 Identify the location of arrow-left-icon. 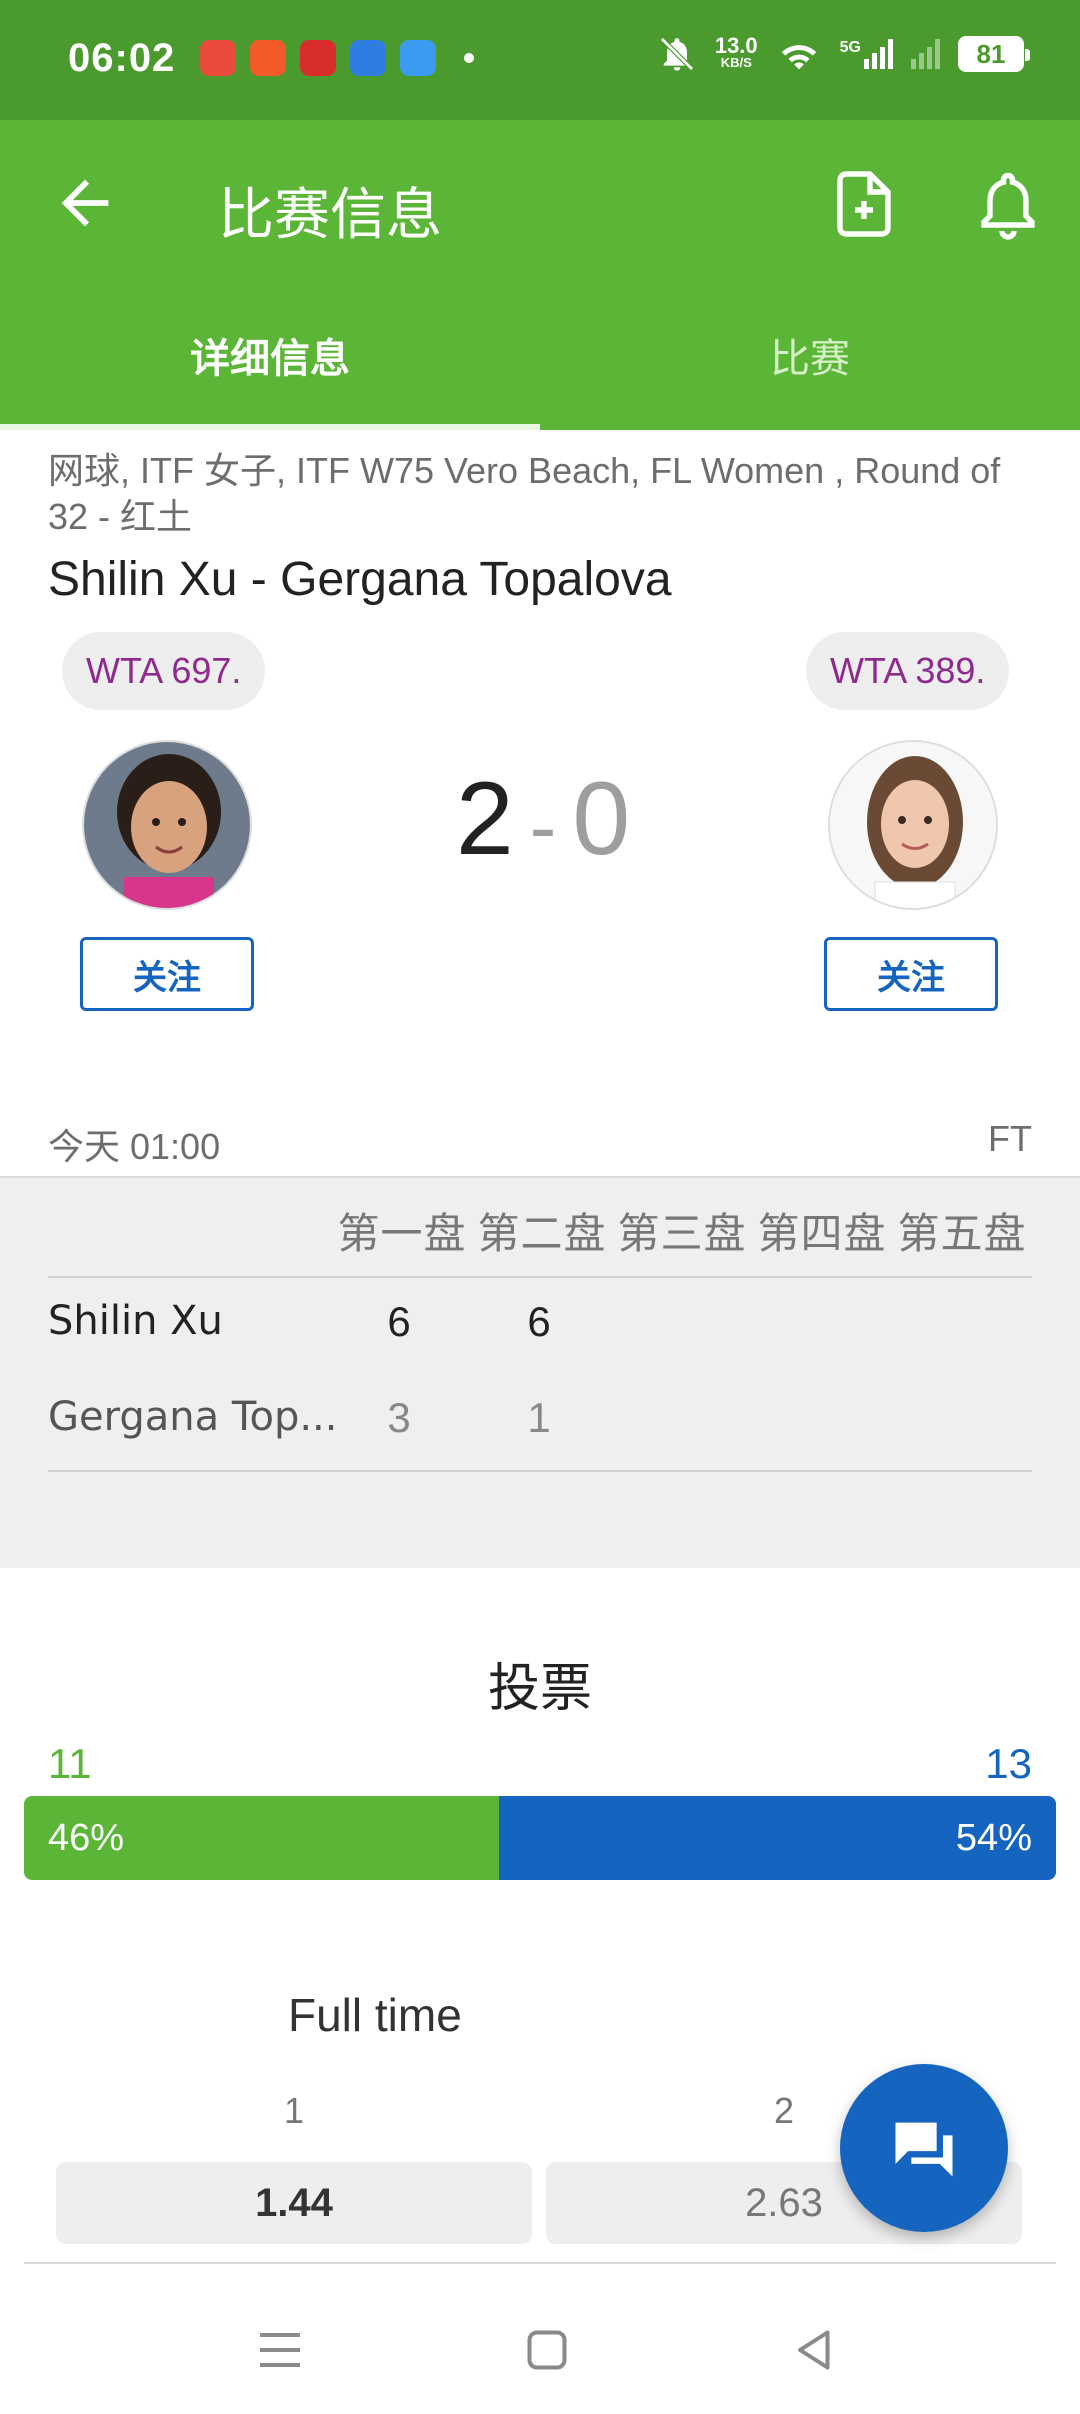
(85, 203).